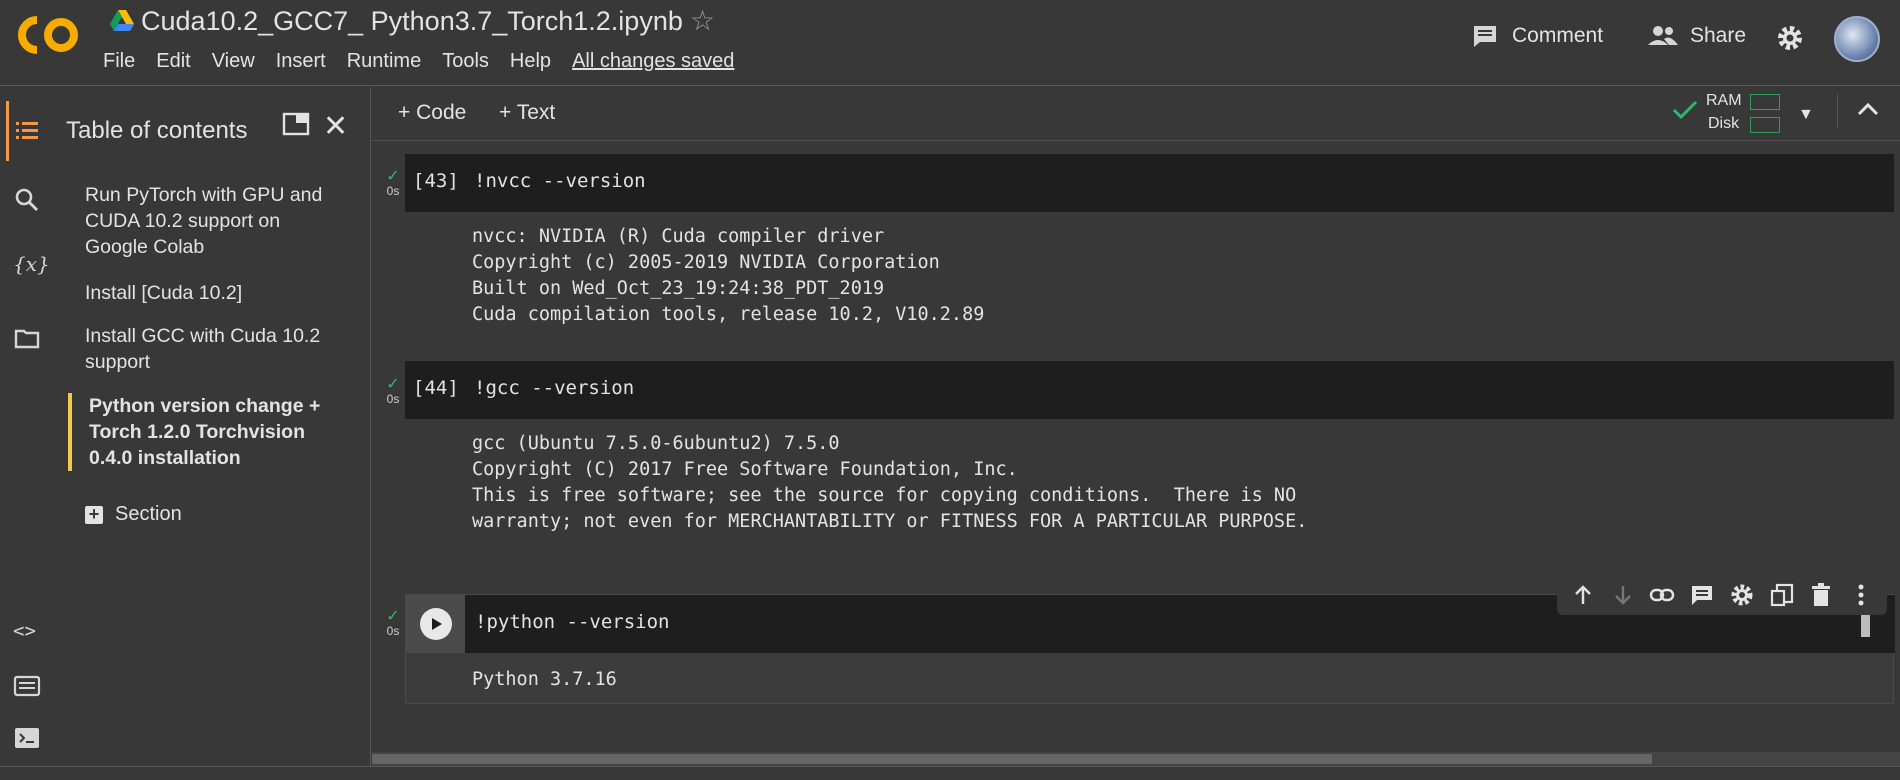 The image size is (1900, 780). I want to click on menu-edit: Edit, so click(173, 61).